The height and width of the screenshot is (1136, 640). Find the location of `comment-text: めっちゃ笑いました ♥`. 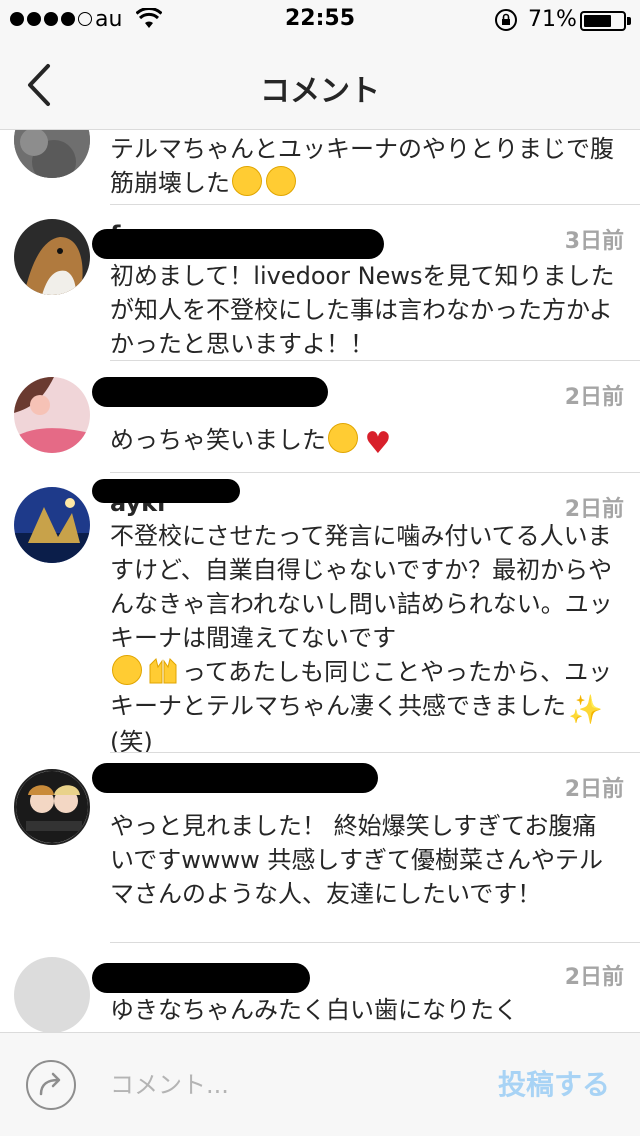

comment-text: めっちゃ笑いました ♥ is located at coordinates (363, 441).